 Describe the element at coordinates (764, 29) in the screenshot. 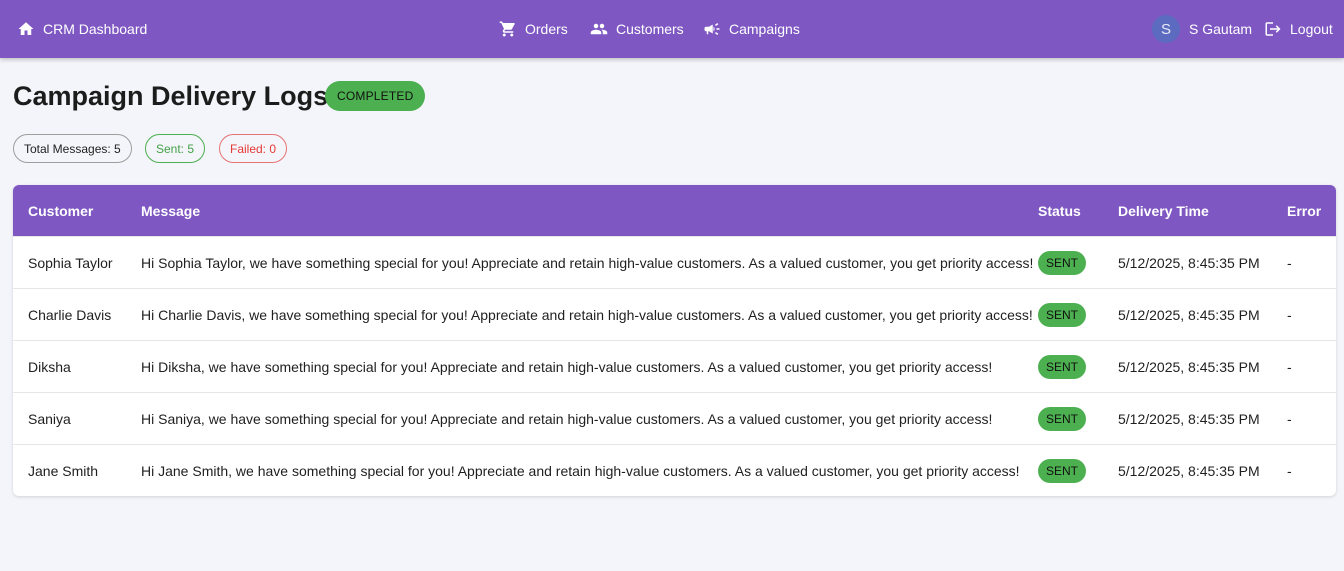

I see `nav-campaigns-label: Campaigns` at that location.